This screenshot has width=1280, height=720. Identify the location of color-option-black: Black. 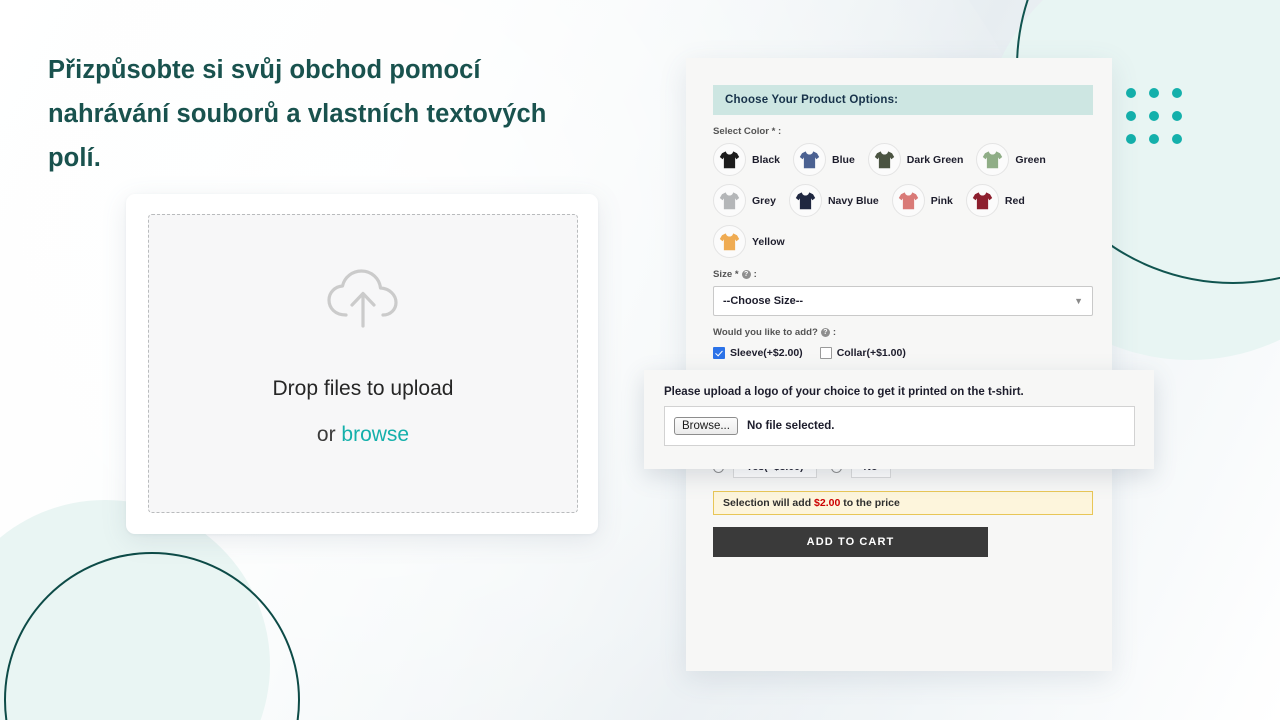
(746, 159).